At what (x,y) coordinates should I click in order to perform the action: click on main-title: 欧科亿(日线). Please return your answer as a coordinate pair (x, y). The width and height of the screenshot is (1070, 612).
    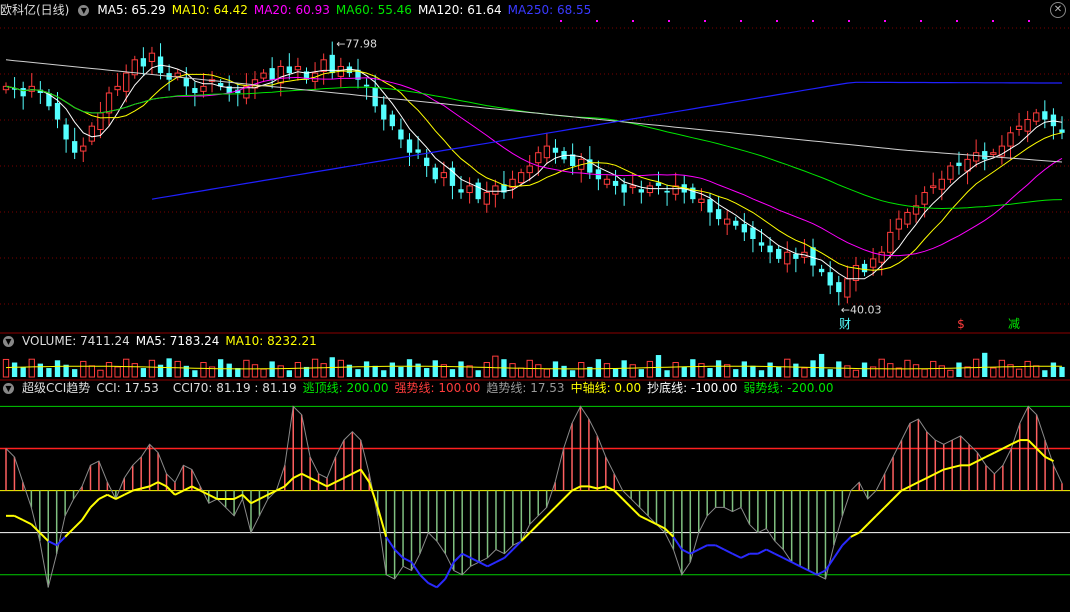
    Looking at the image, I should click on (35, 10).